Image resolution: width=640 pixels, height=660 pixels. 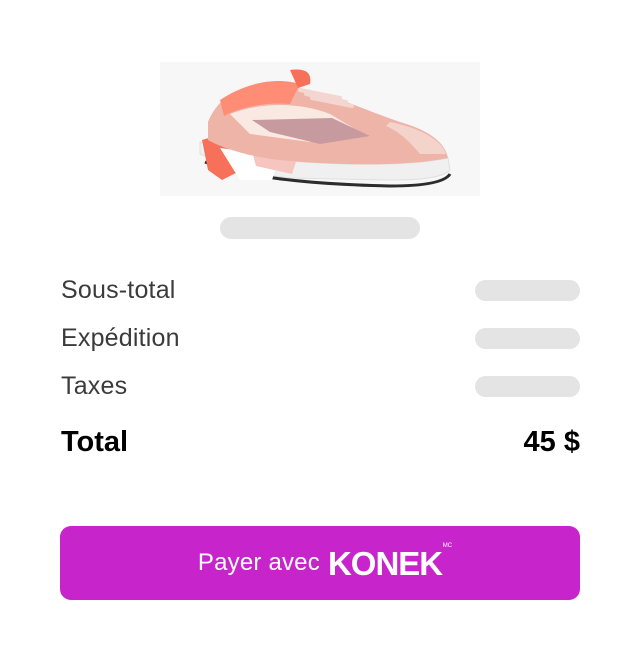 What do you see at coordinates (551, 442) in the screenshot?
I see `total-value: 45 $` at bounding box center [551, 442].